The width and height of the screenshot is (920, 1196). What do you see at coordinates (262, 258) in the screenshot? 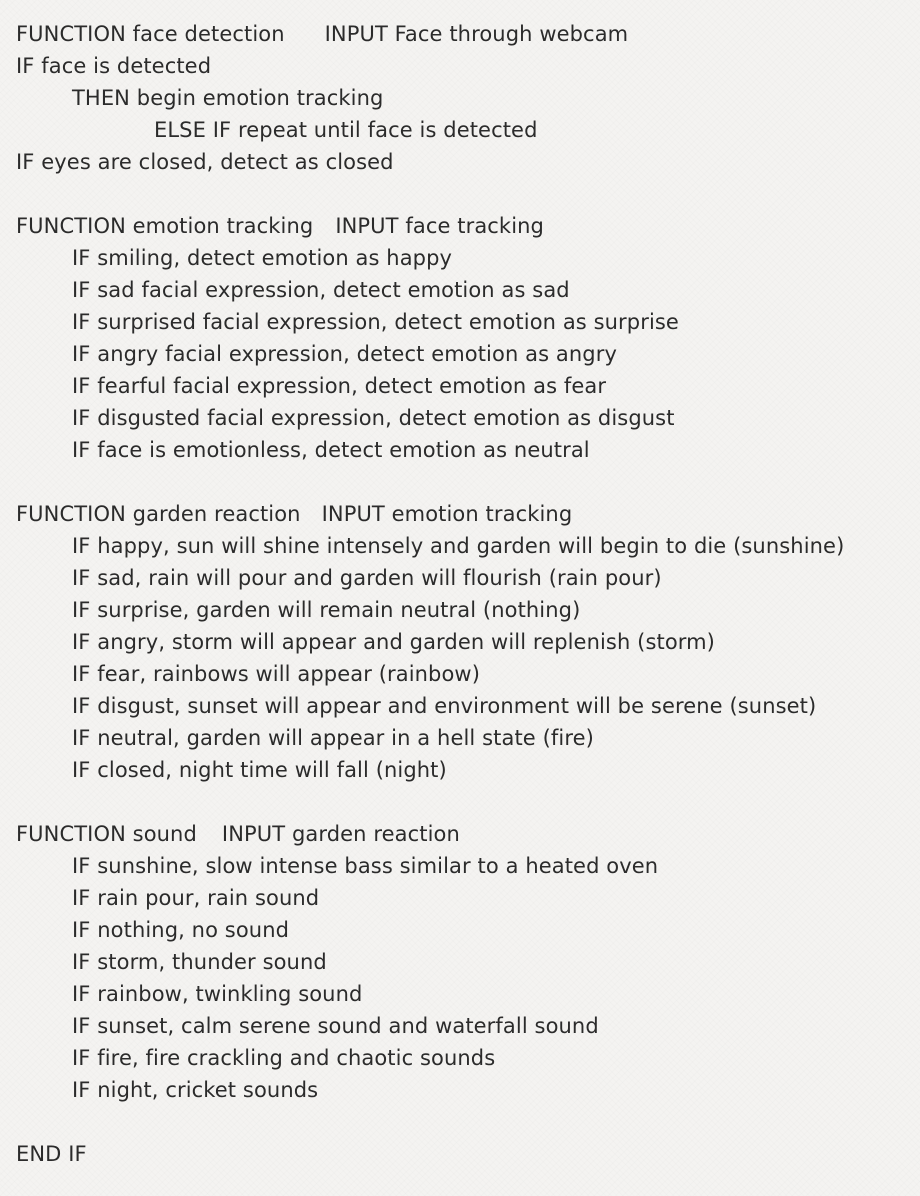
I see `code-line: IF smiling, detect emotion as happy` at bounding box center [262, 258].